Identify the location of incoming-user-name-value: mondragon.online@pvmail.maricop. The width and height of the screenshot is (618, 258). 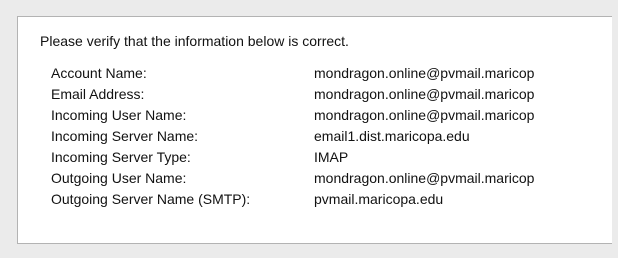
(424, 115).